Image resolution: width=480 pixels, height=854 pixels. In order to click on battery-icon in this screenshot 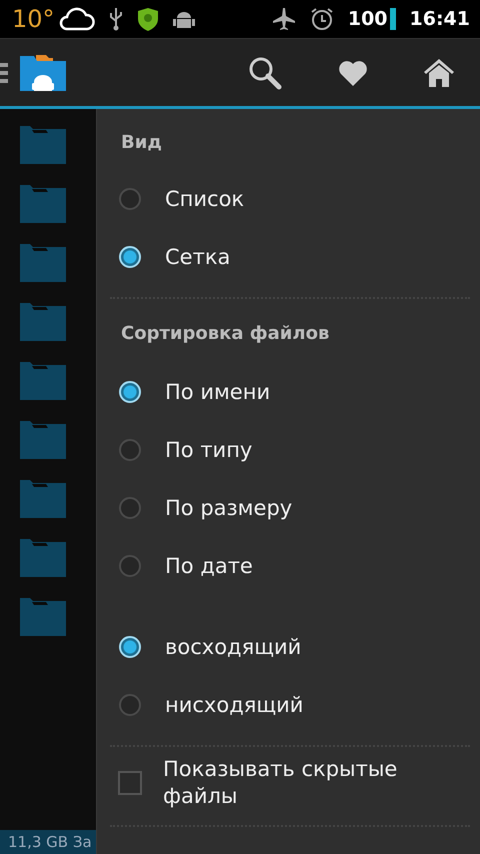, I will do `click(393, 19)`.